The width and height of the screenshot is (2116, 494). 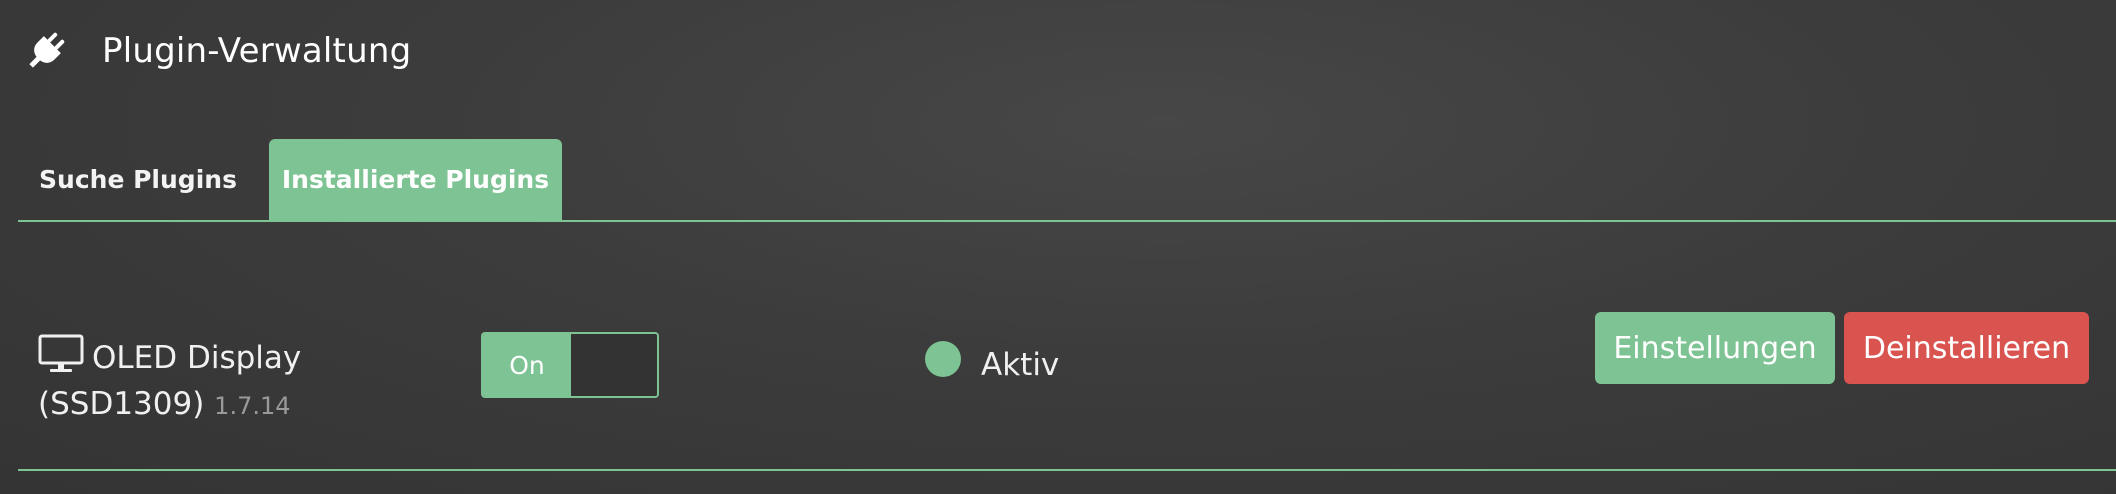 I want to click on plugin-enable-toggle: On, so click(x=570, y=365).